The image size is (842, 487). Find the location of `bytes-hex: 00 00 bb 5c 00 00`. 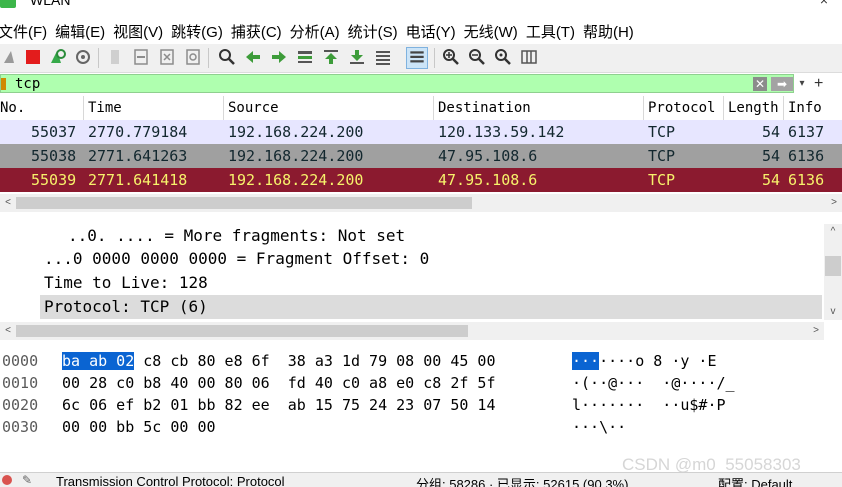

bytes-hex: 00 00 bb 5c 00 00 is located at coordinates (139, 427).